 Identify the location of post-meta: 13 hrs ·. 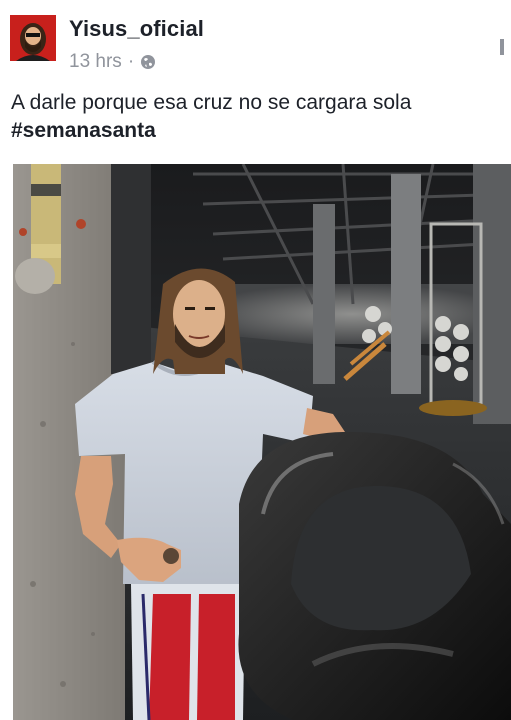
(112, 62).